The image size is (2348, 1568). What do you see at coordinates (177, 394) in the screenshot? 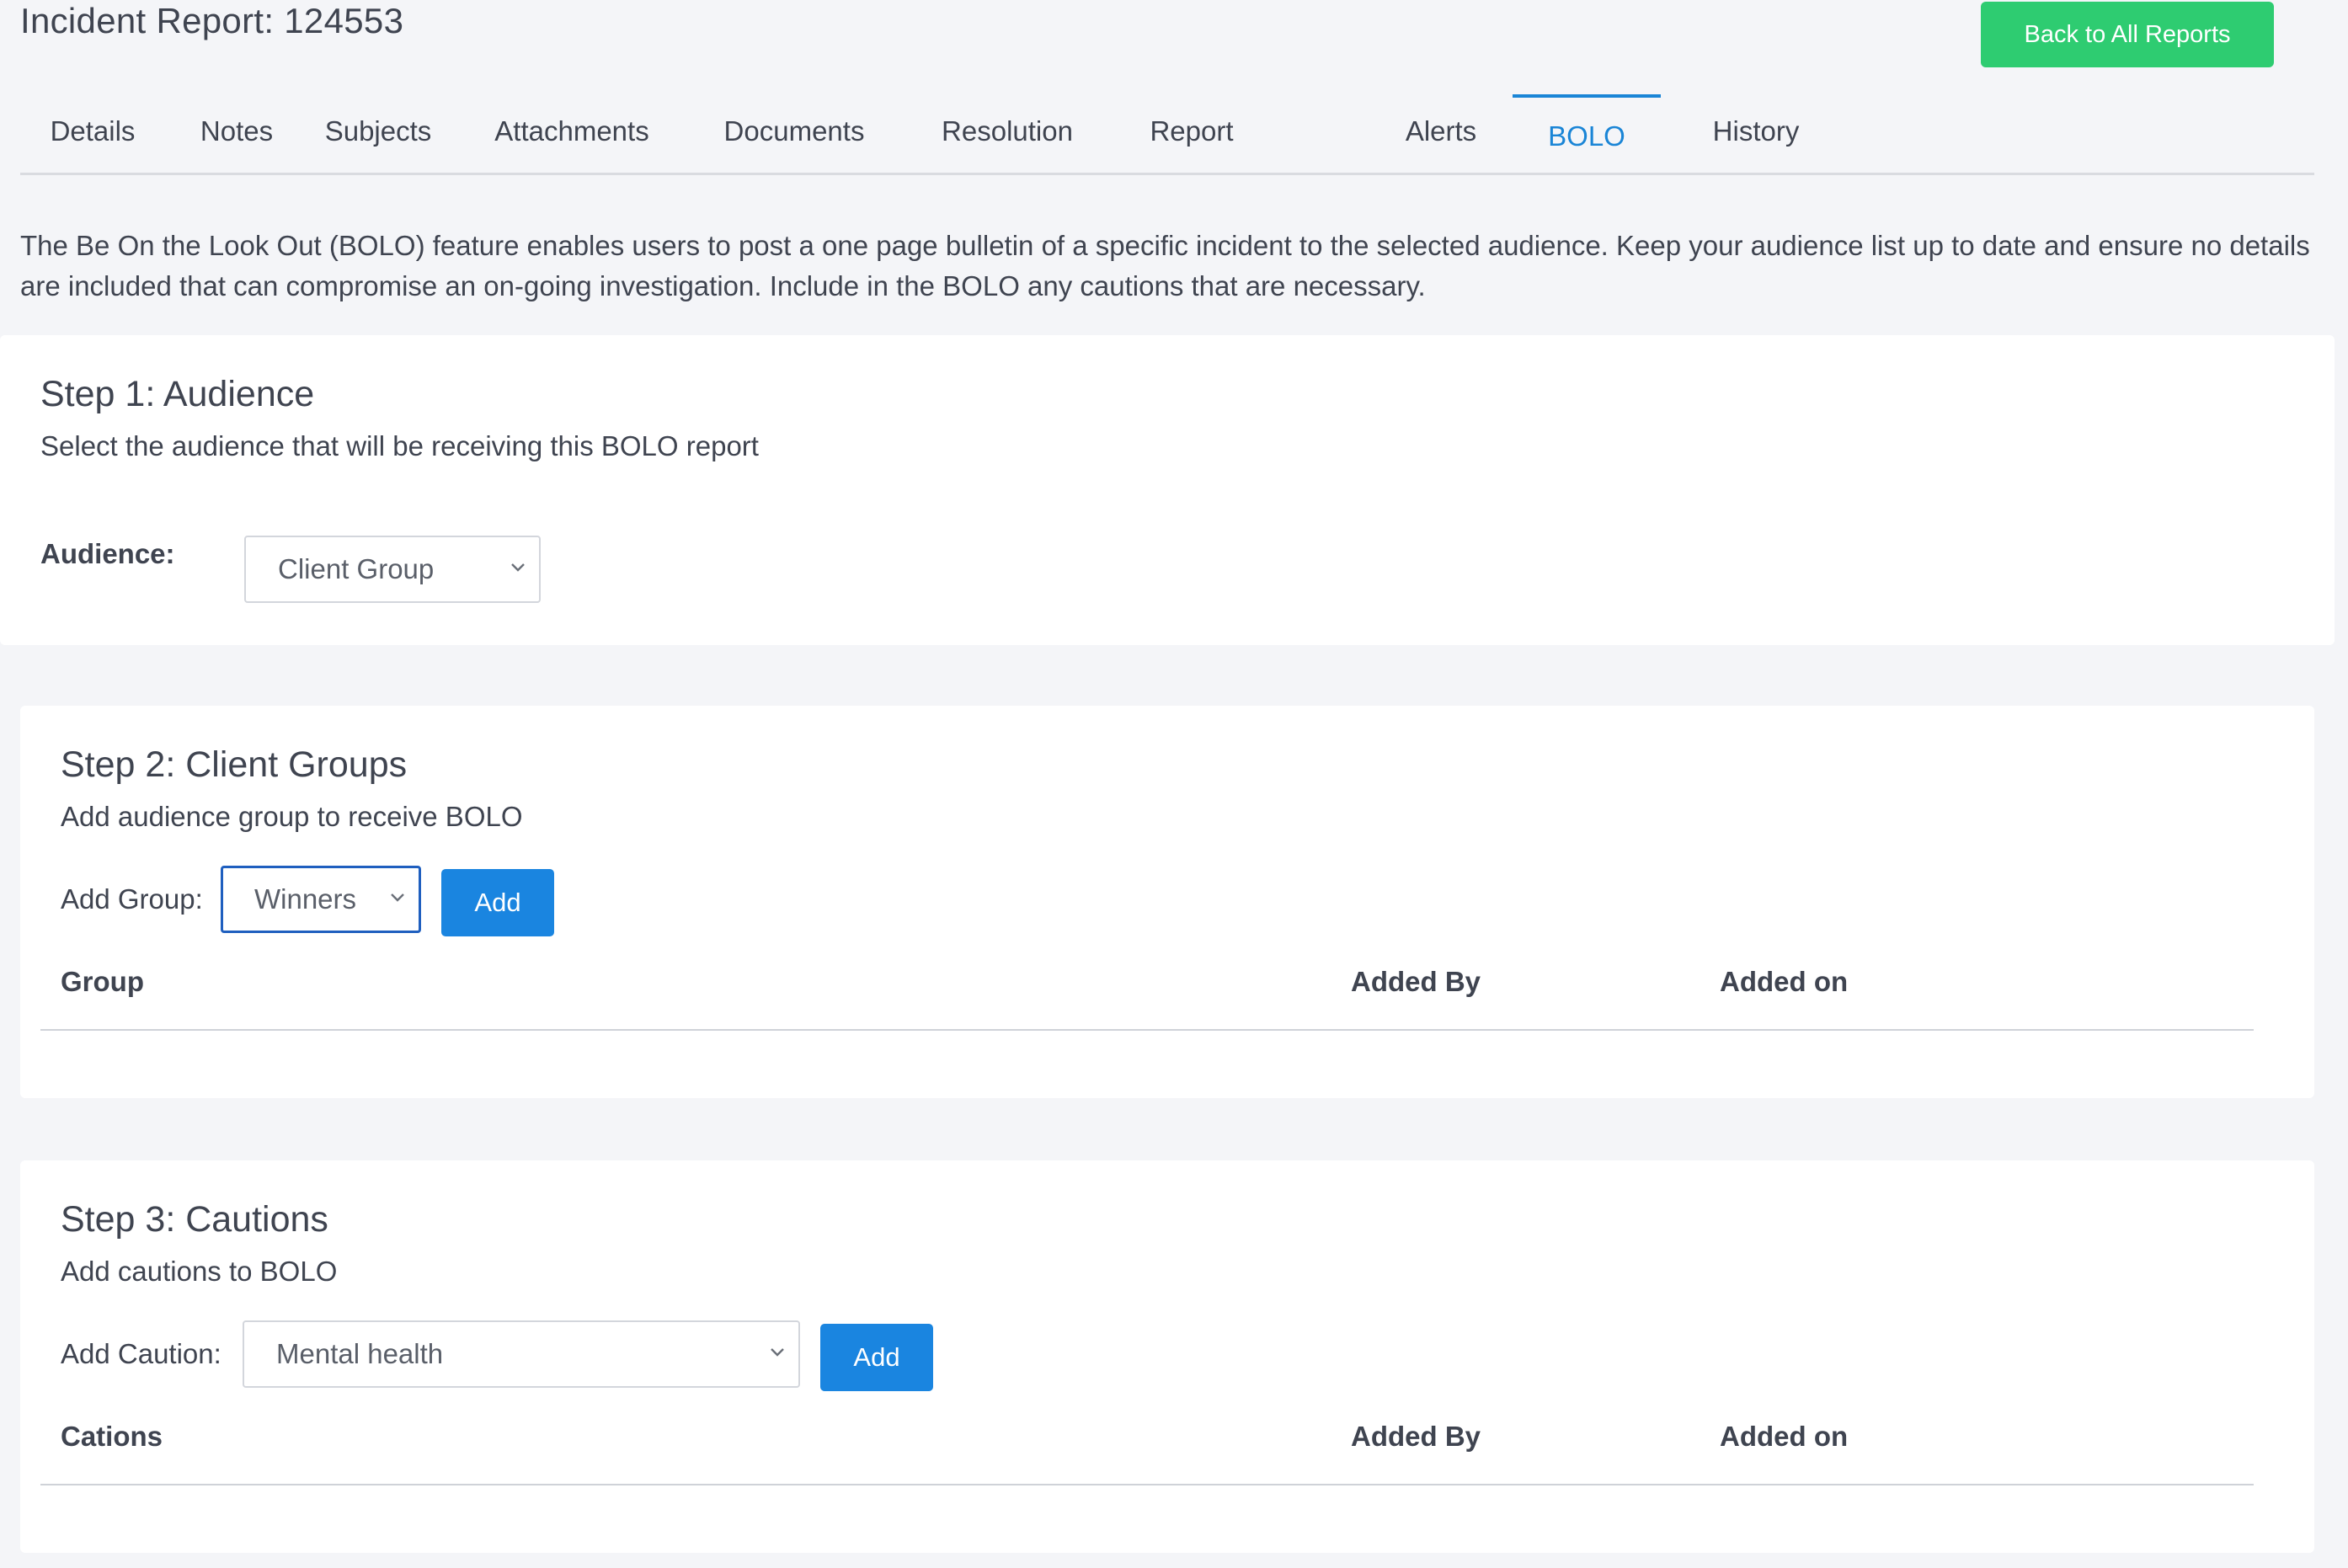
I see `step1-title: Step 1: Audience` at bounding box center [177, 394].